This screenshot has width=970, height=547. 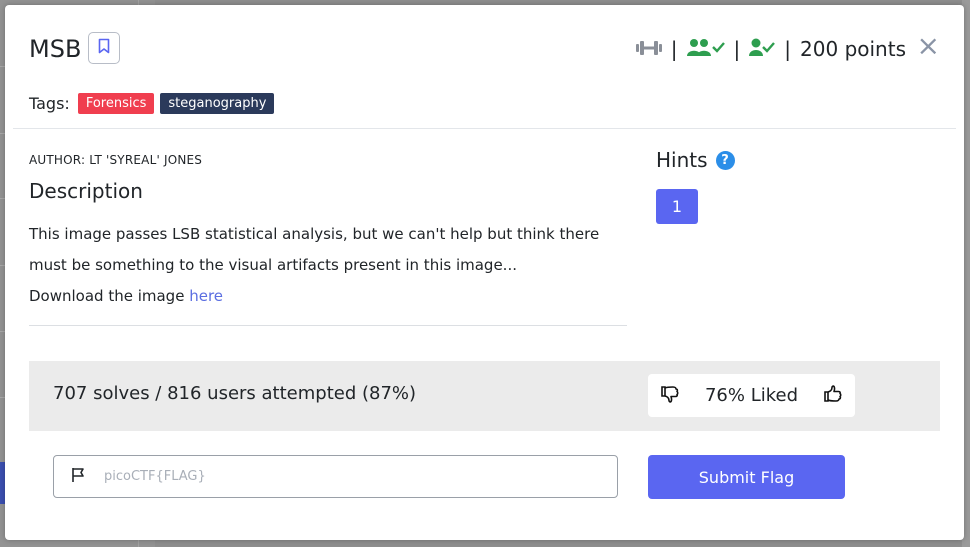 I want to click on tag-steganography: steganography, so click(x=217, y=103).